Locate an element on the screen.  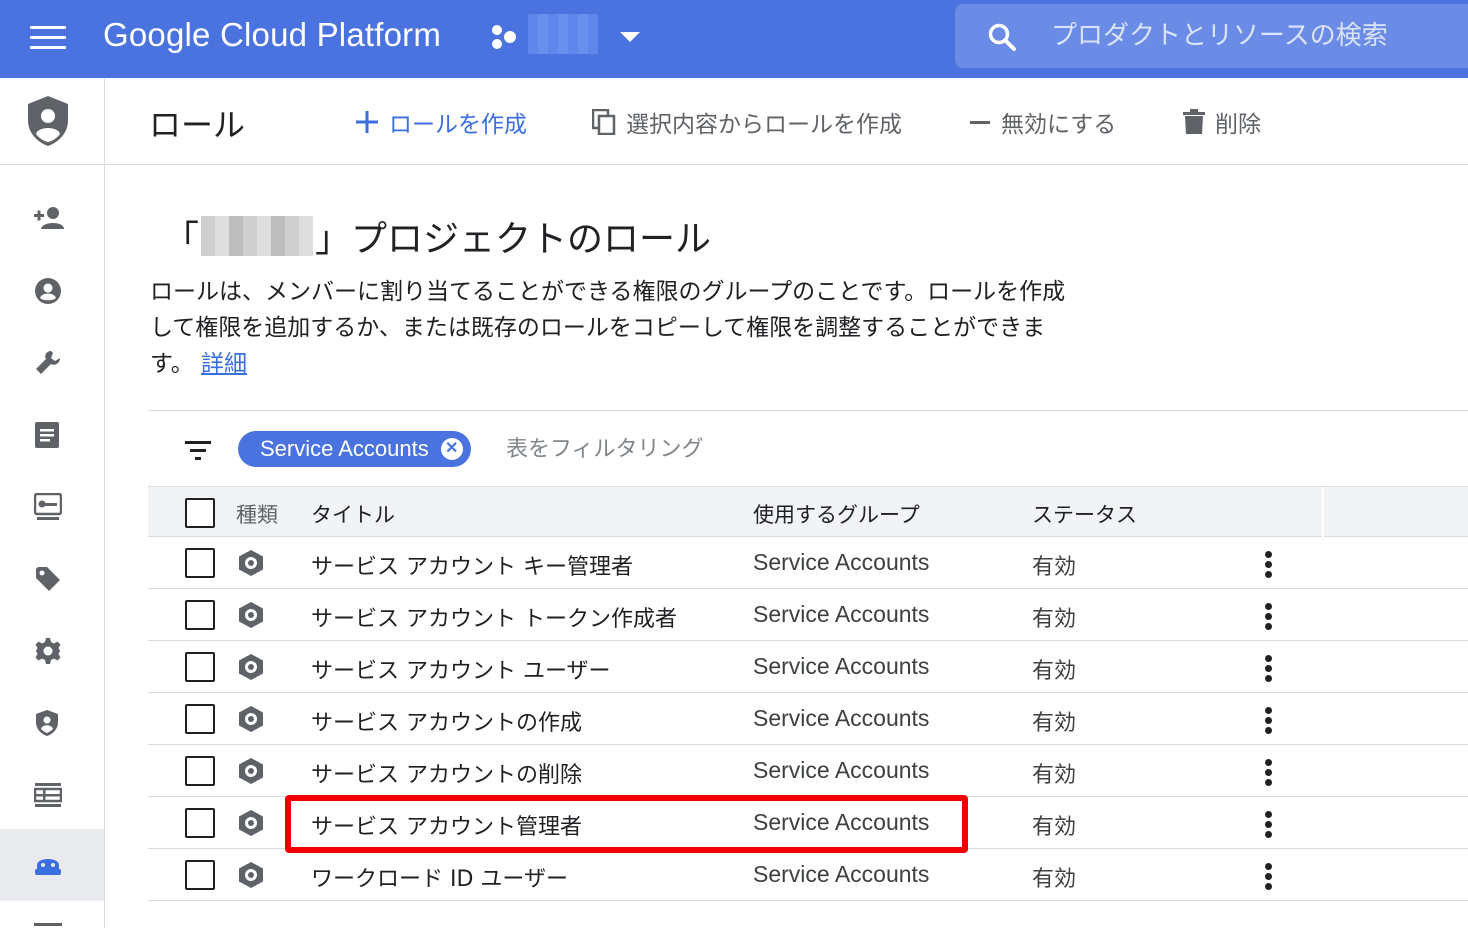
delete-button: 削除 is located at coordinates (1222, 122).